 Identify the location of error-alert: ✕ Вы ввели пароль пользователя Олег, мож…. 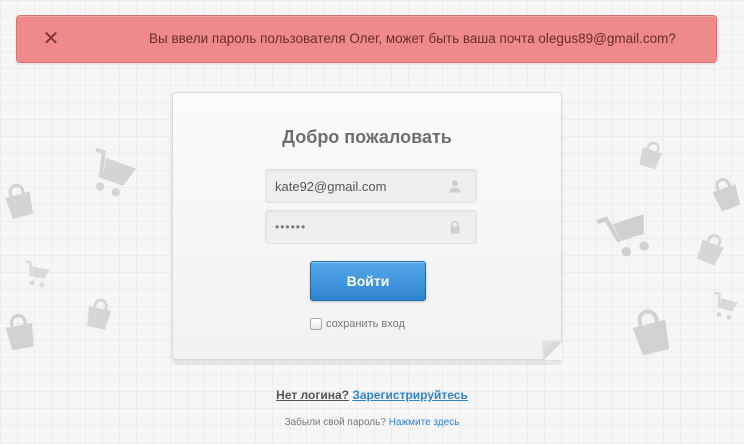
(366, 39).